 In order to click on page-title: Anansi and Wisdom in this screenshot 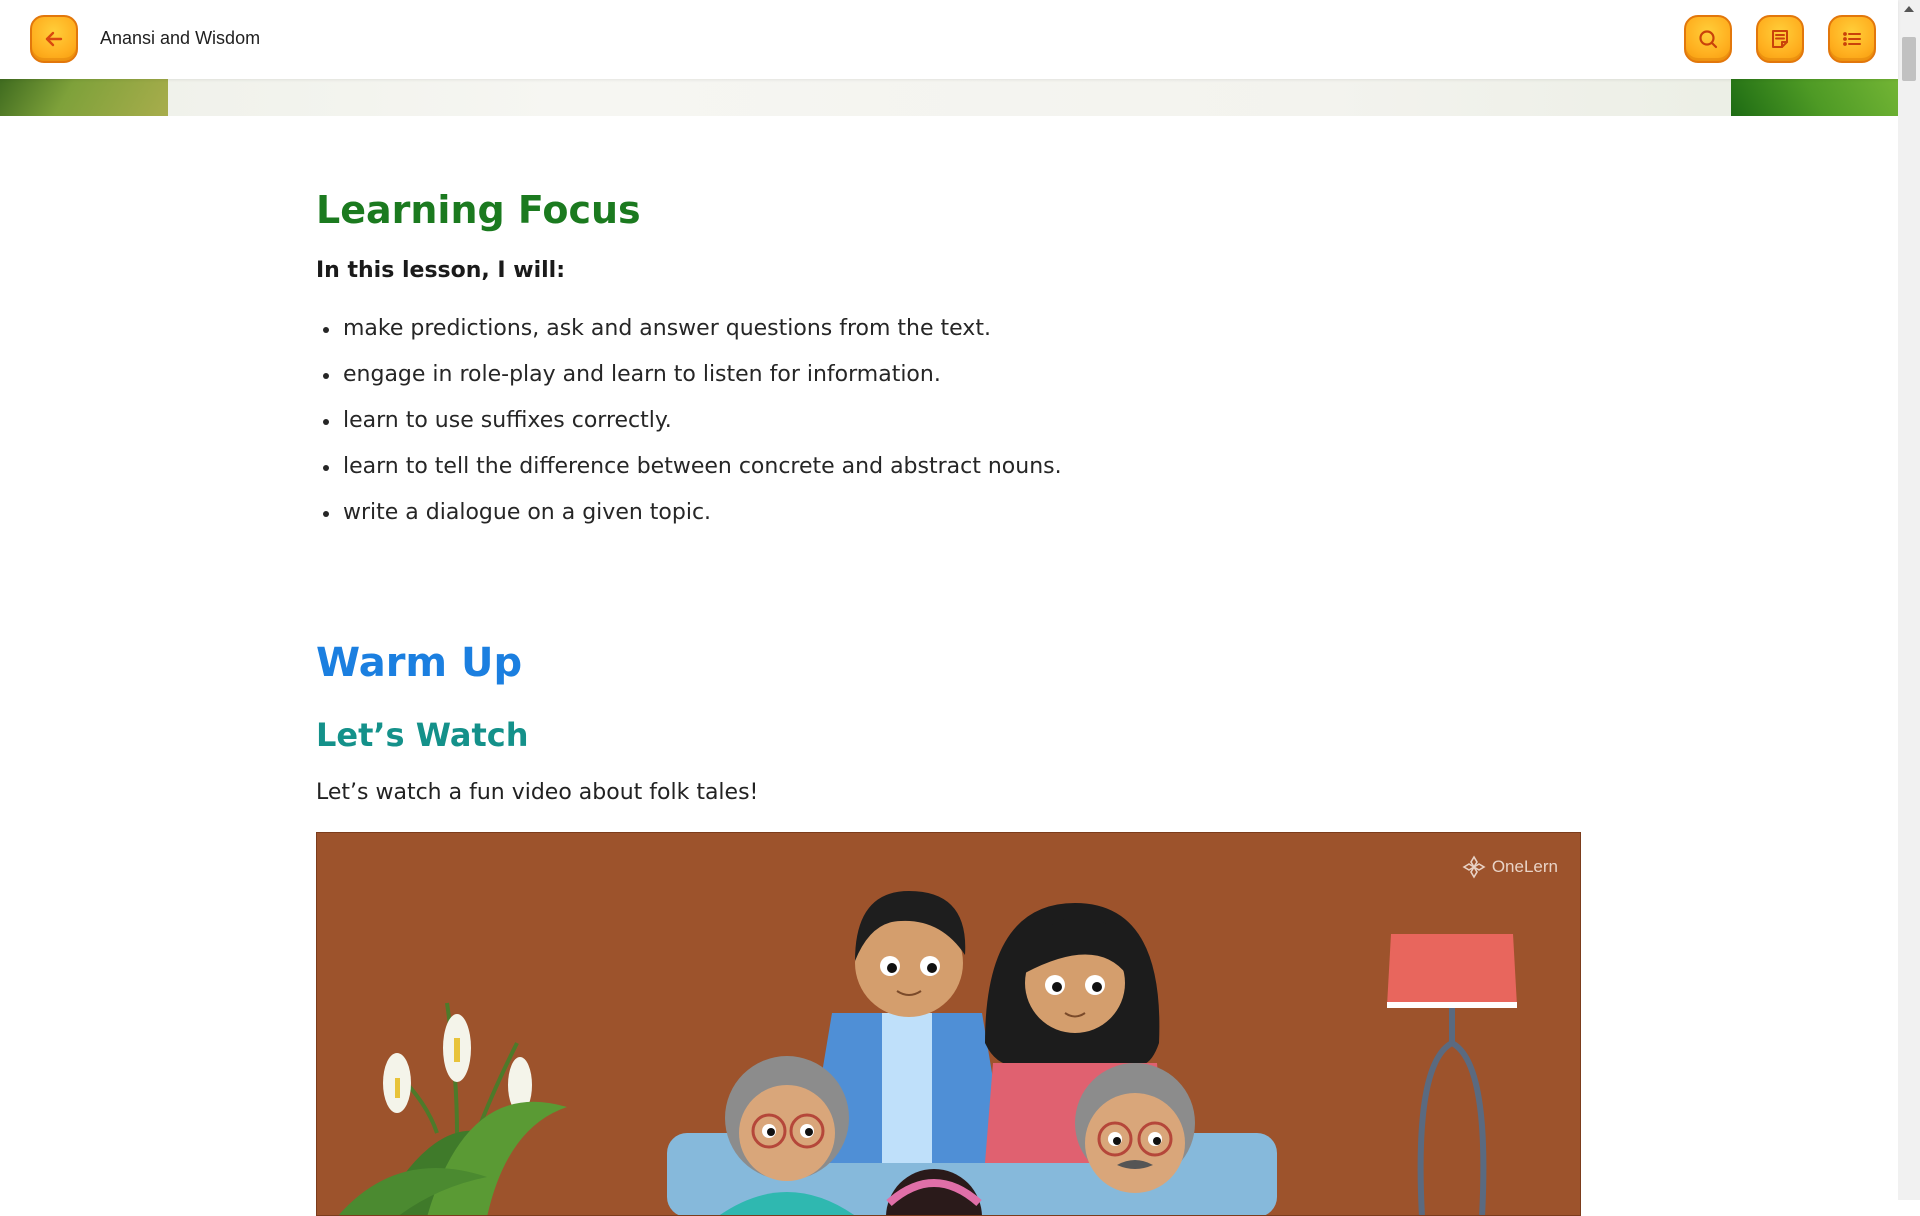, I will do `click(180, 38)`.